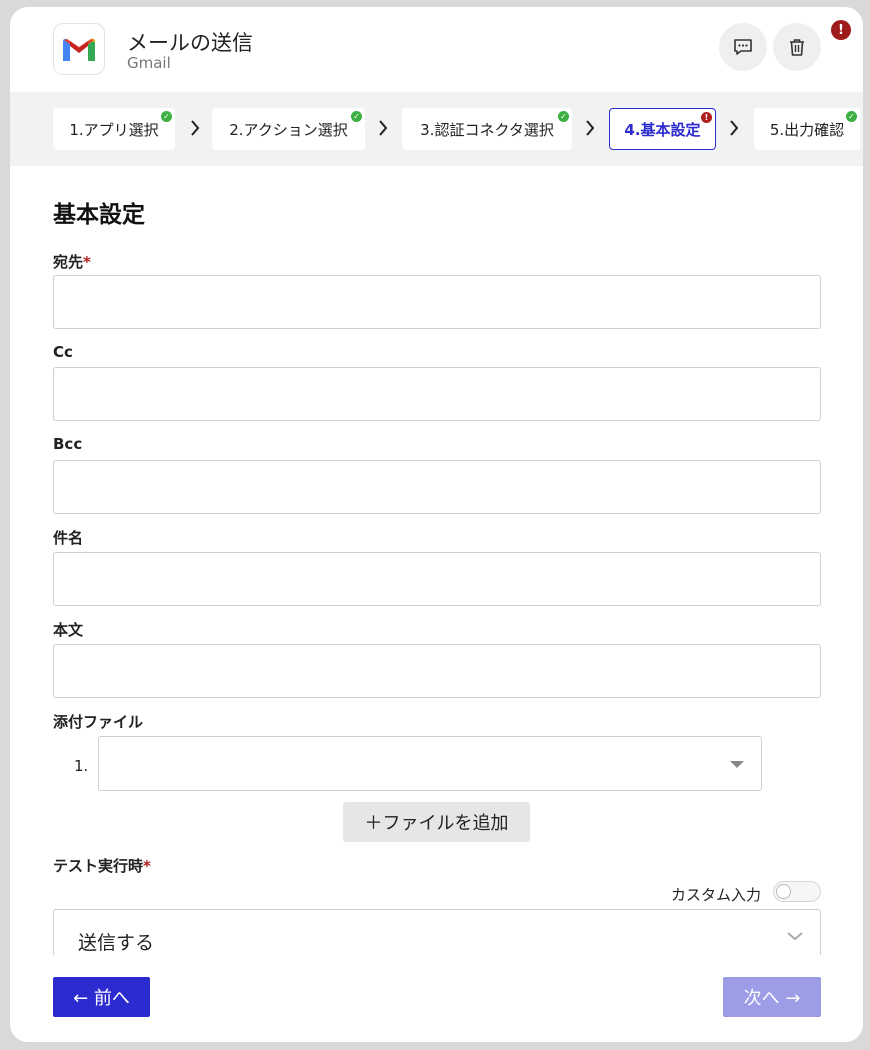 The width and height of the screenshot is (870, 1050). What do you see at coordinates (436, 998) in the screenshot?
I see `footer: ← 前へ 次へ →` at bounding box center [436, 998].